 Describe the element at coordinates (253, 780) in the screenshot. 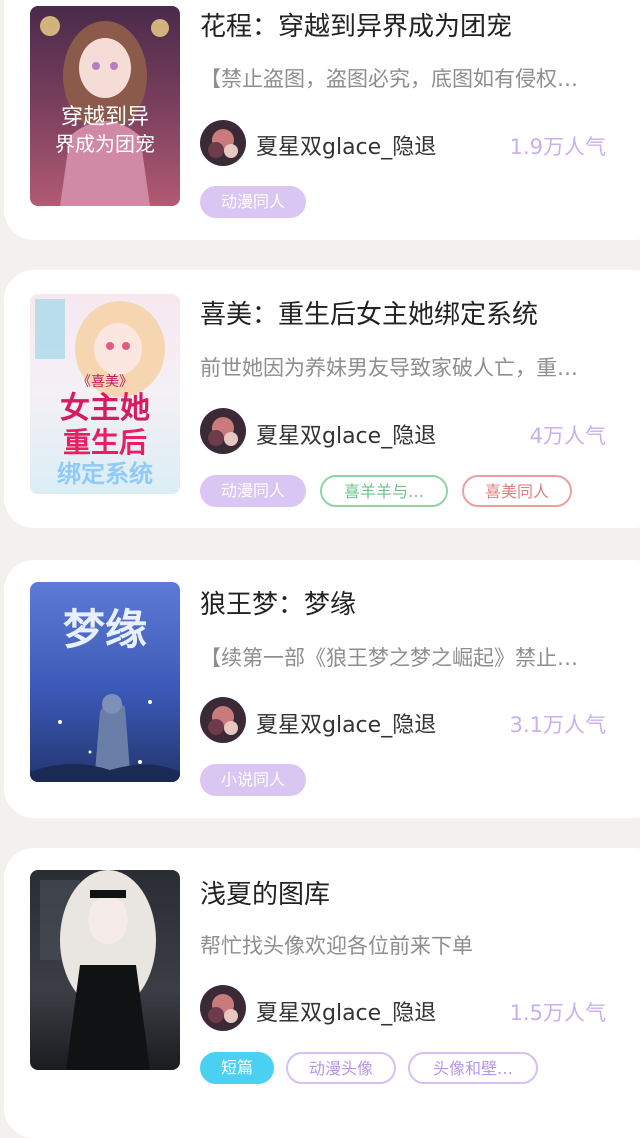

I see `tag-category: 小说同人` at that location.